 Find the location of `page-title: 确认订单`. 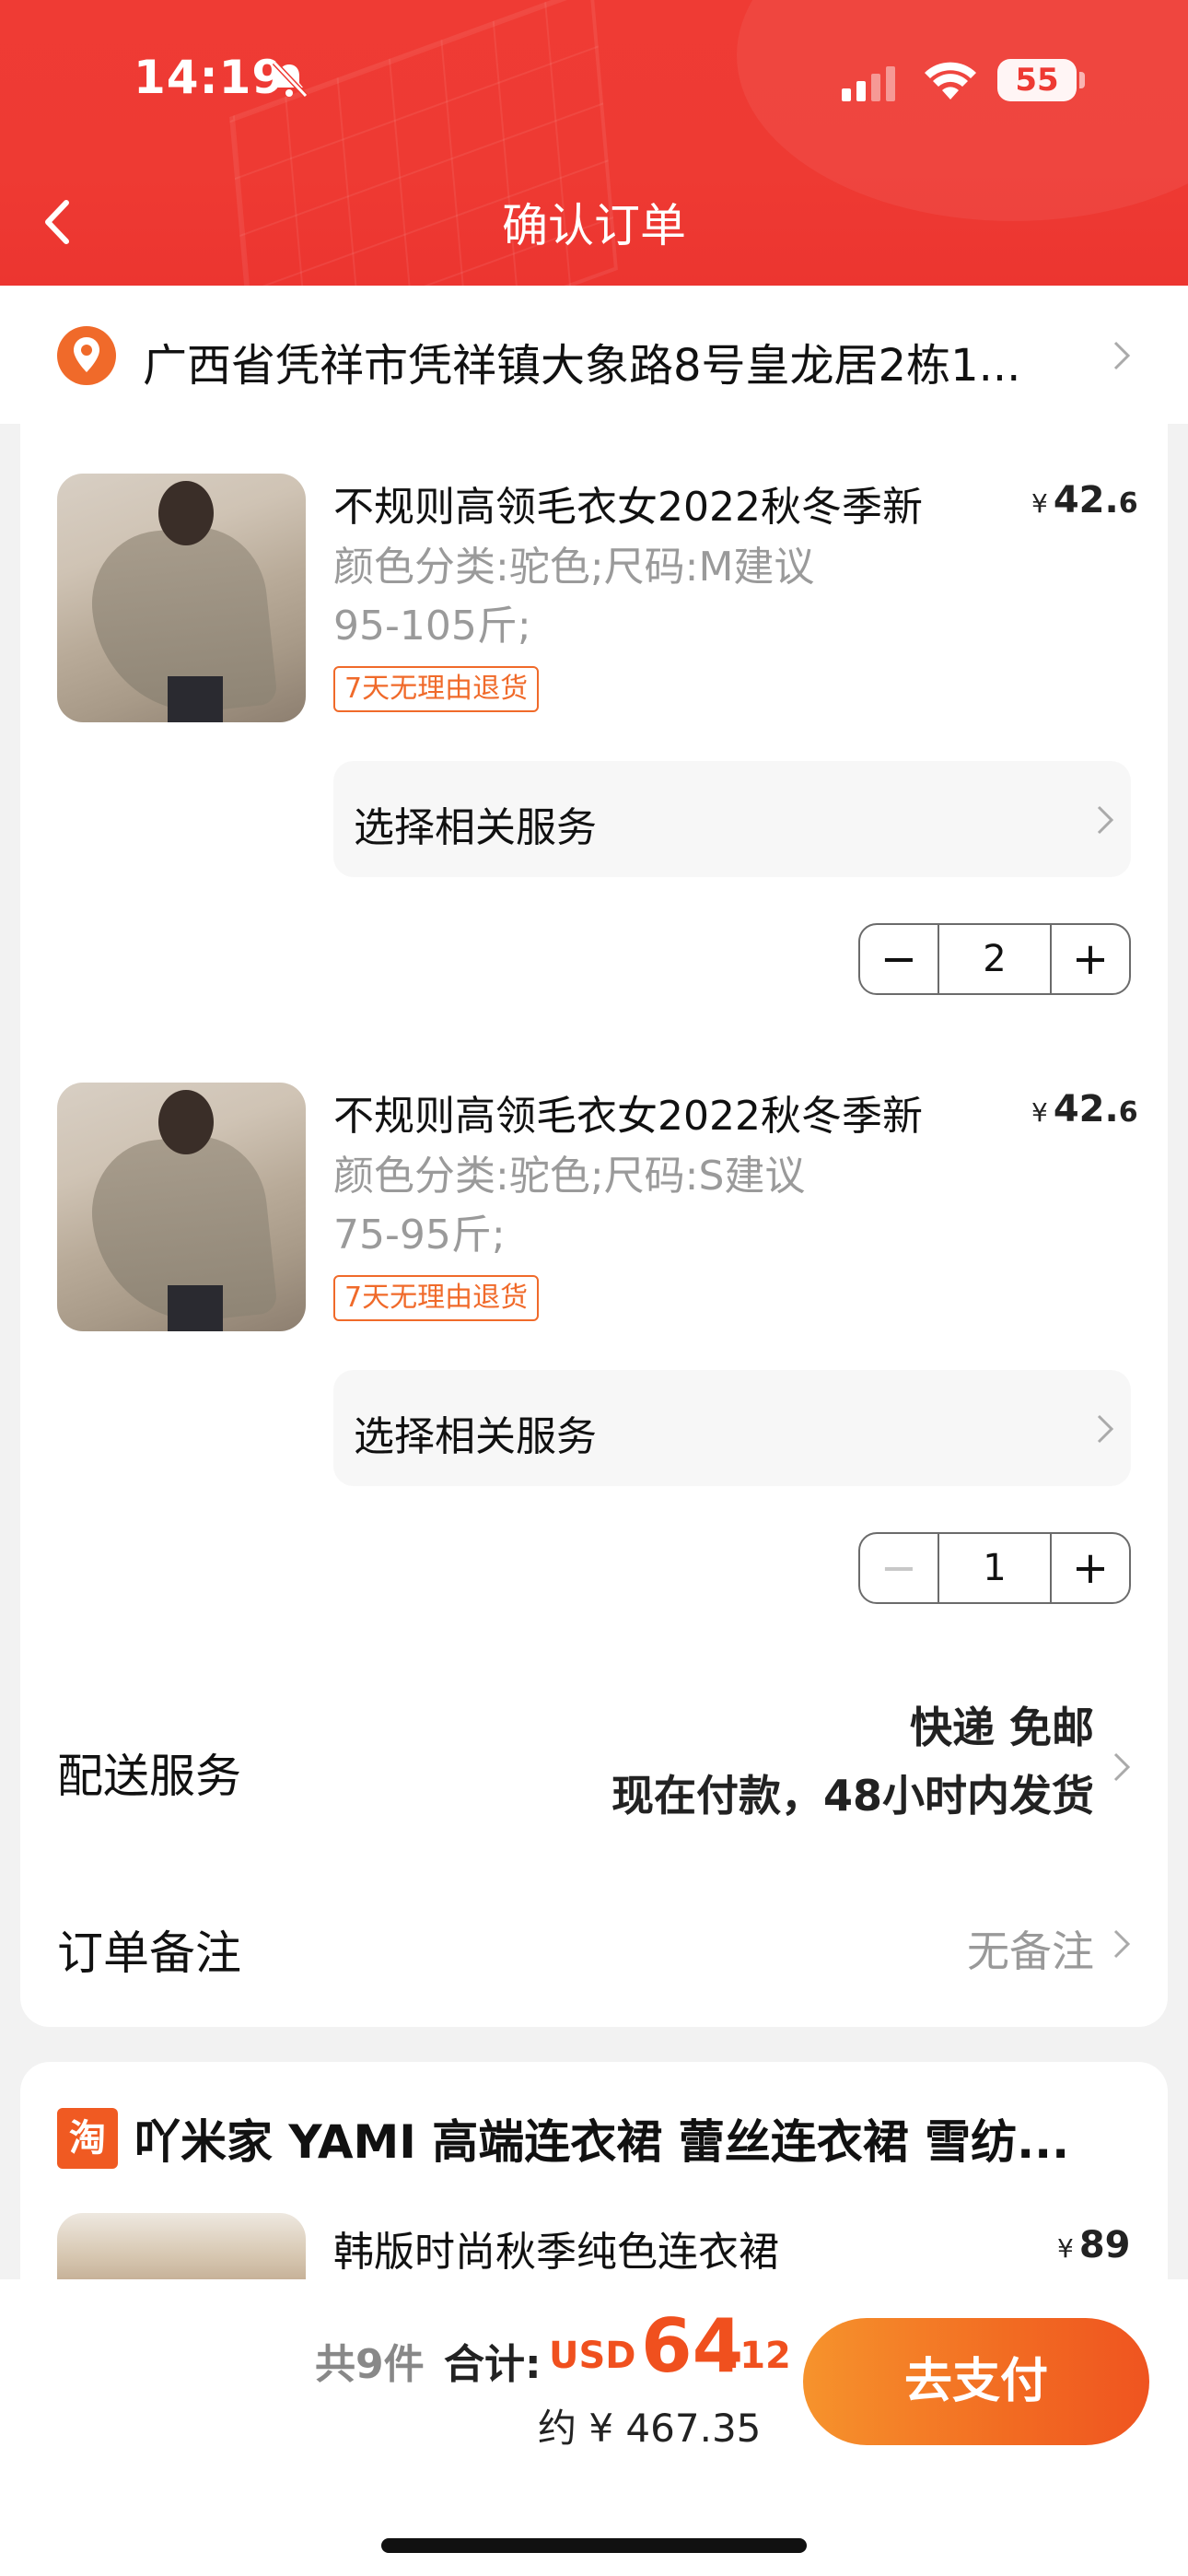

page-title: 确认订单 is located at coordinates (594, 225).